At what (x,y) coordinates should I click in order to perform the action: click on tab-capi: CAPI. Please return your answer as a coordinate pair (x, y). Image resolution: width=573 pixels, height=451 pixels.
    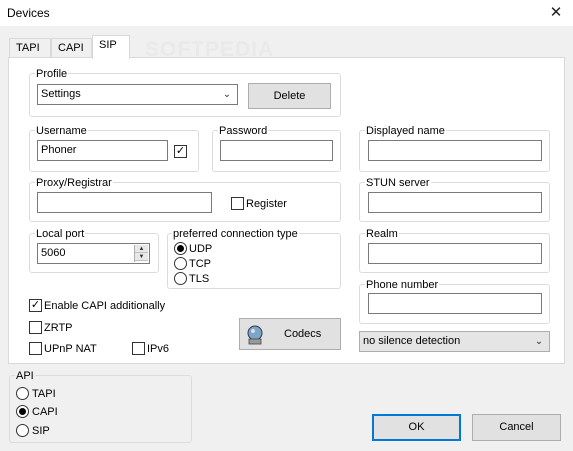
    Looking at the image, I should click on (71, 48).